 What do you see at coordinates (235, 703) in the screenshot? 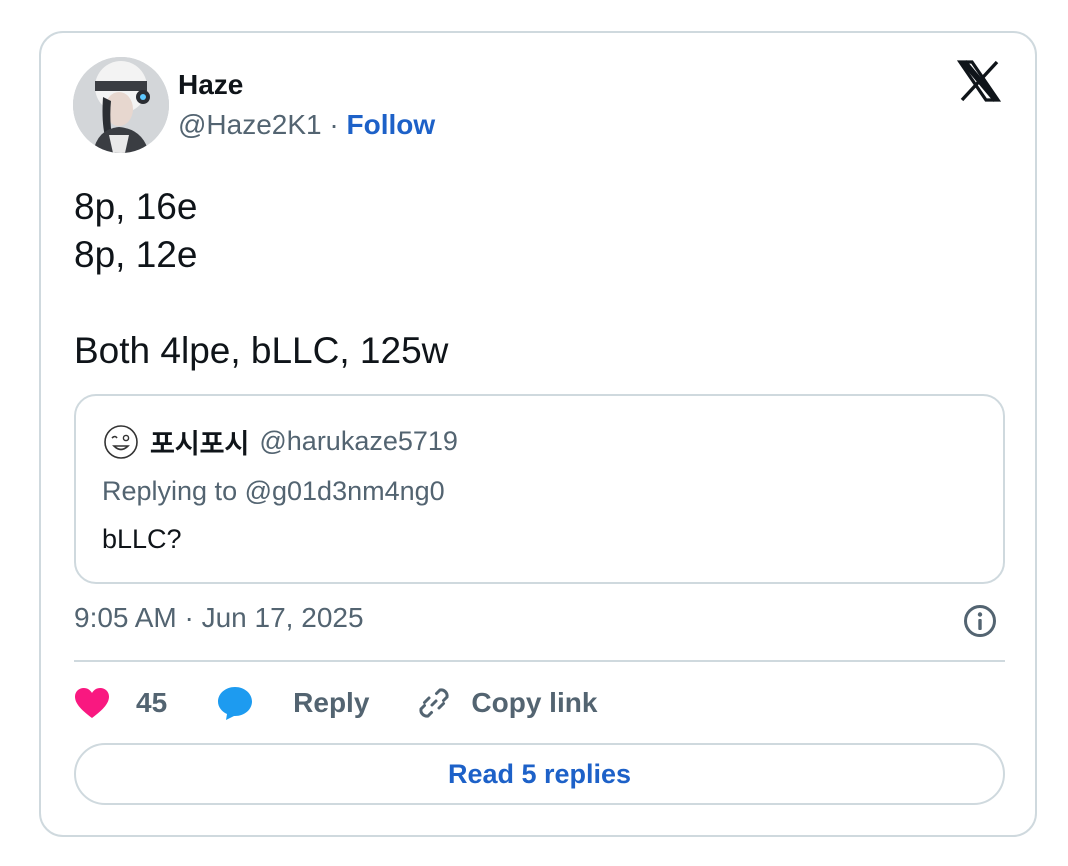
I see `speech-bubble-icon` at bounding box center [235, 703].